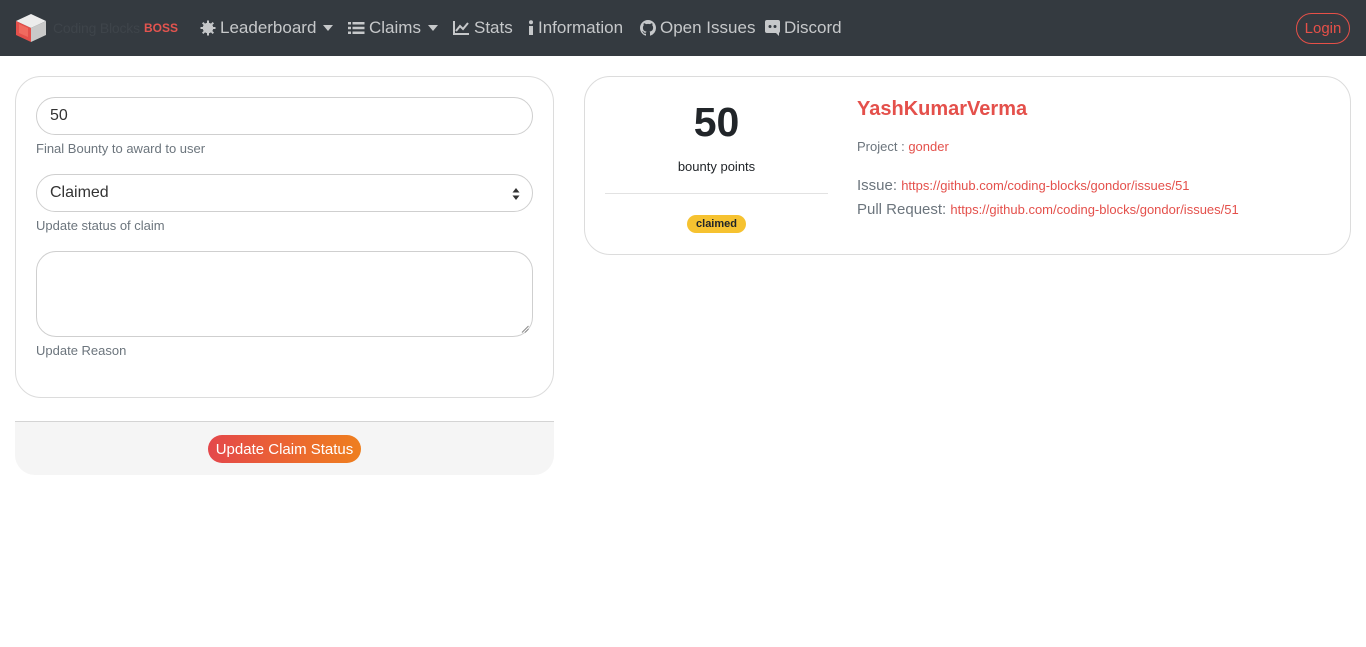 This screenshot has height=647, width=1366. I want to click on gear-icon, so click(208, 28).